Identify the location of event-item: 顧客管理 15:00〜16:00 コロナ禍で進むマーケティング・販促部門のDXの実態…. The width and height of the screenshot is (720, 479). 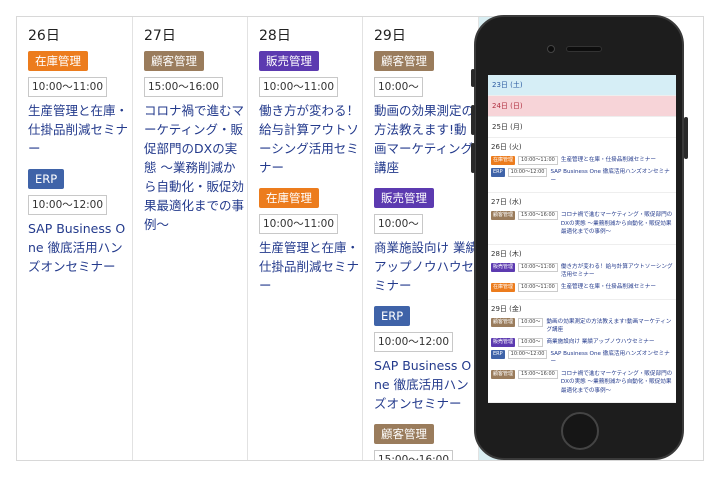
(195, 142).